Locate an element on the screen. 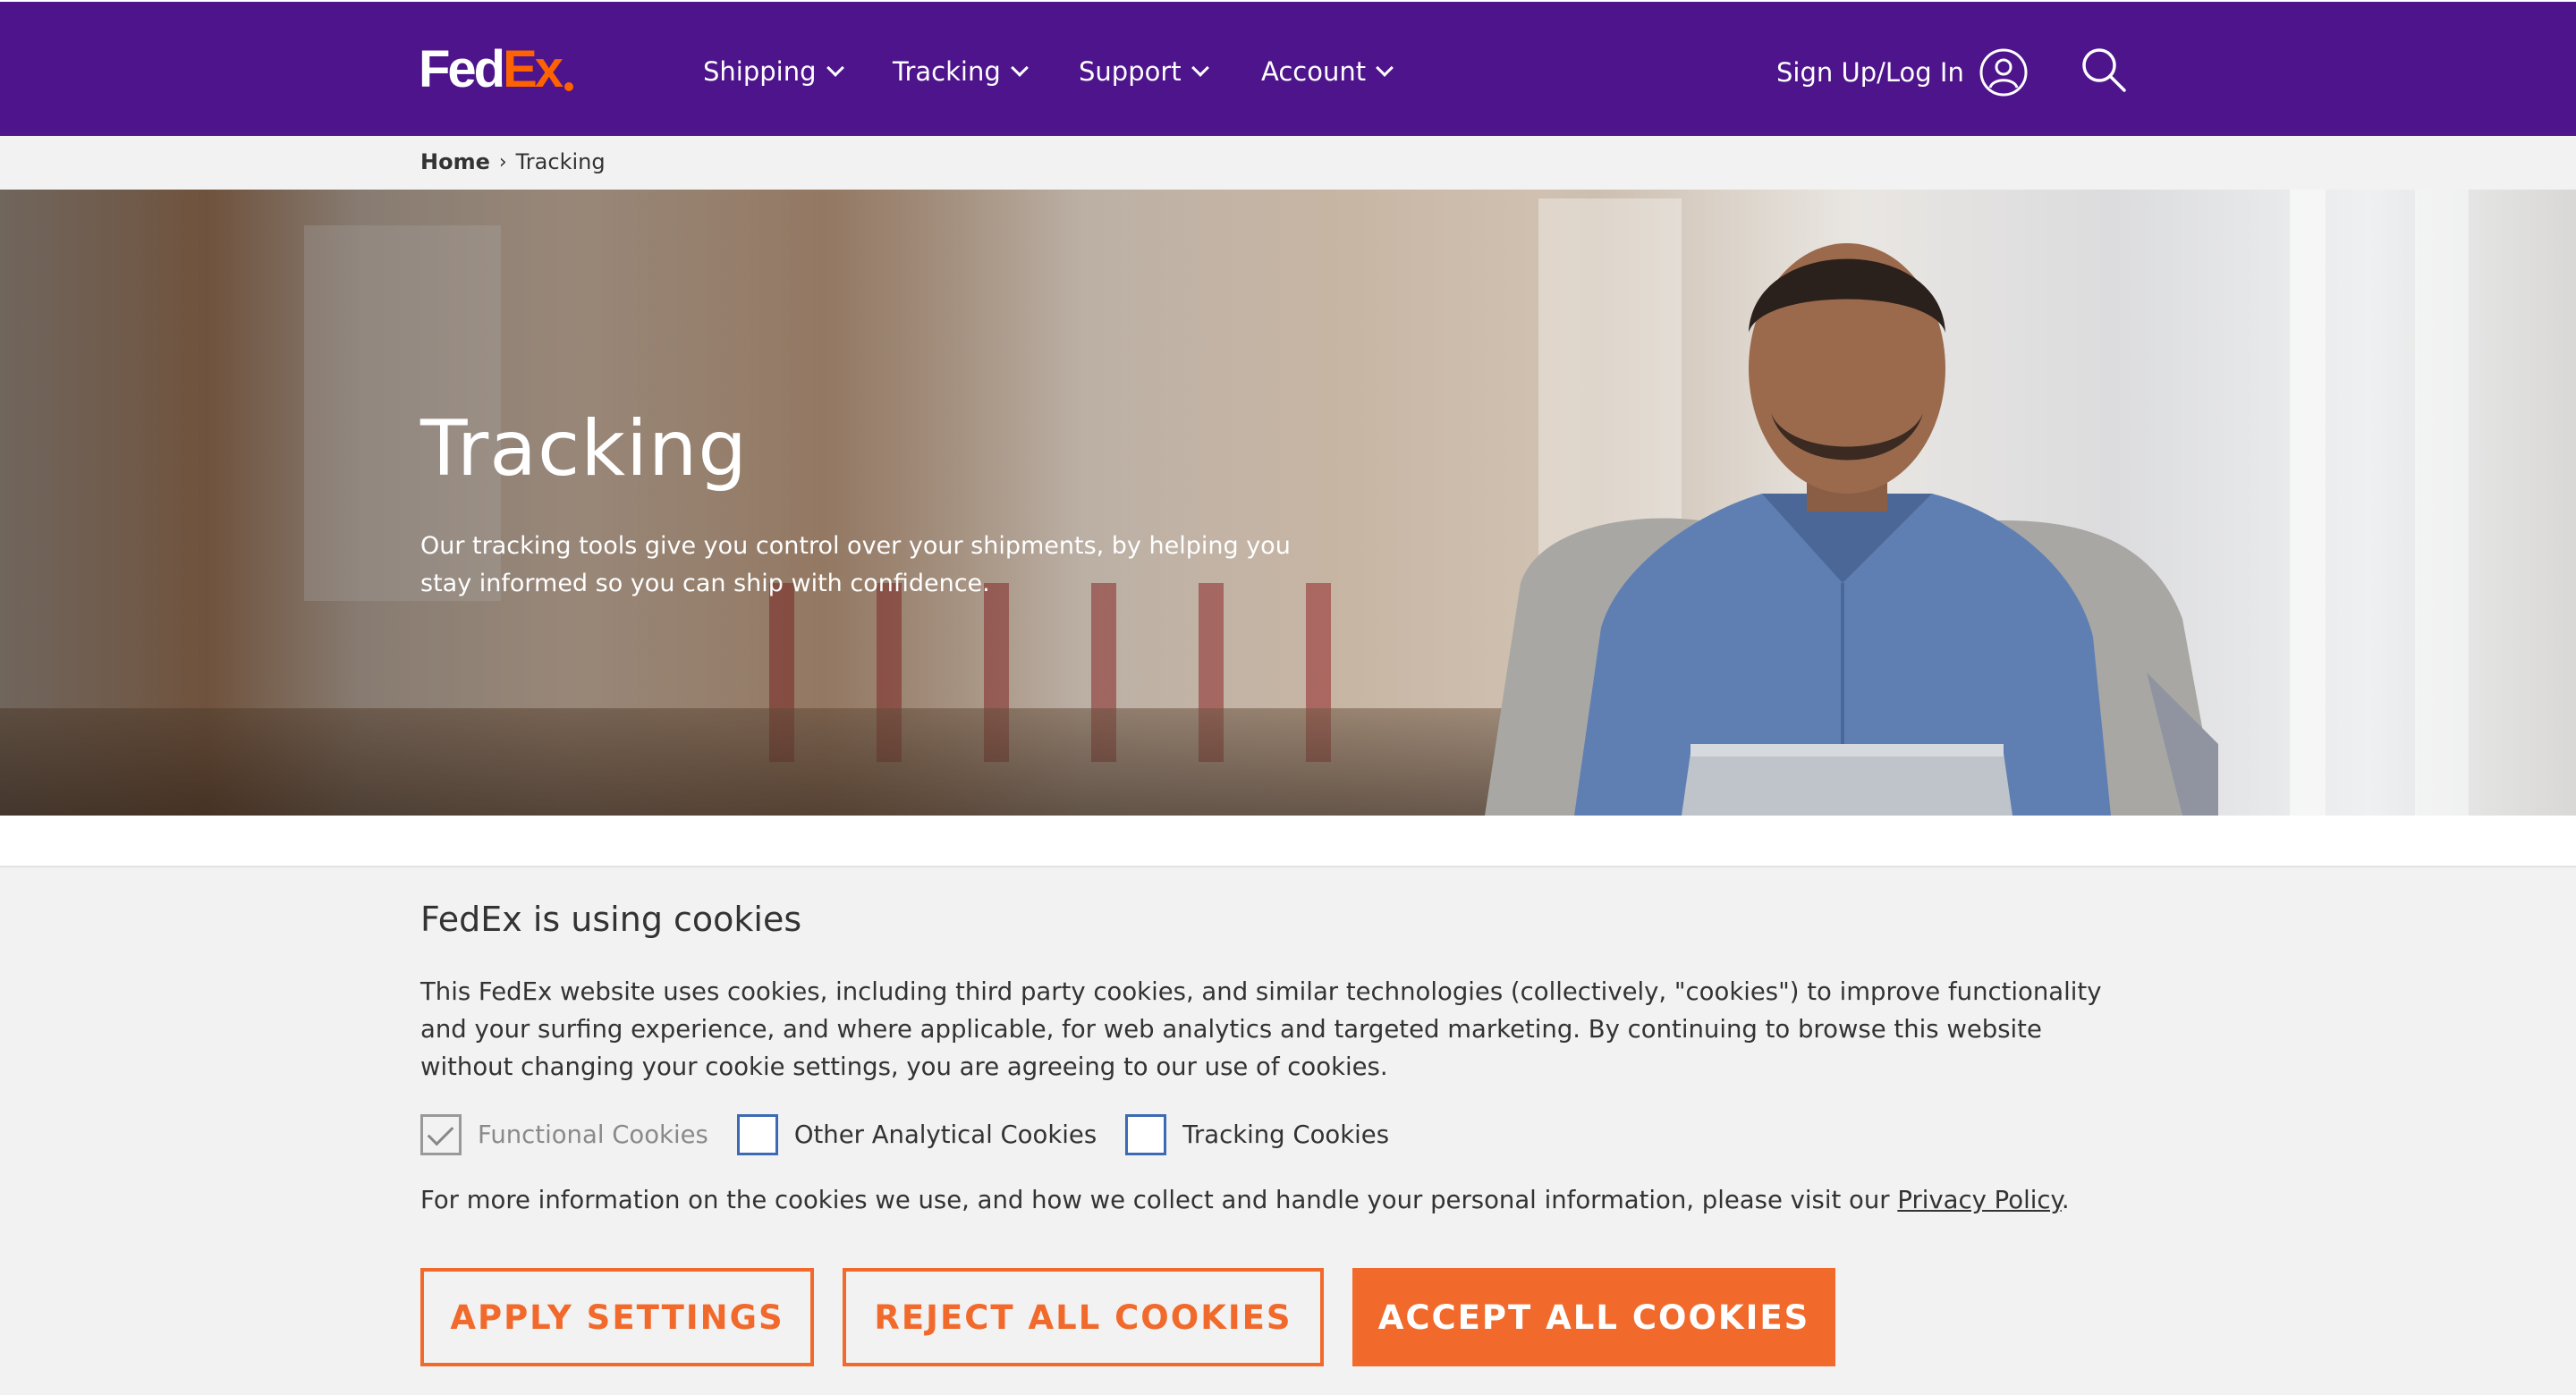  user-circle-icon is located at coordinates (2003, 72).